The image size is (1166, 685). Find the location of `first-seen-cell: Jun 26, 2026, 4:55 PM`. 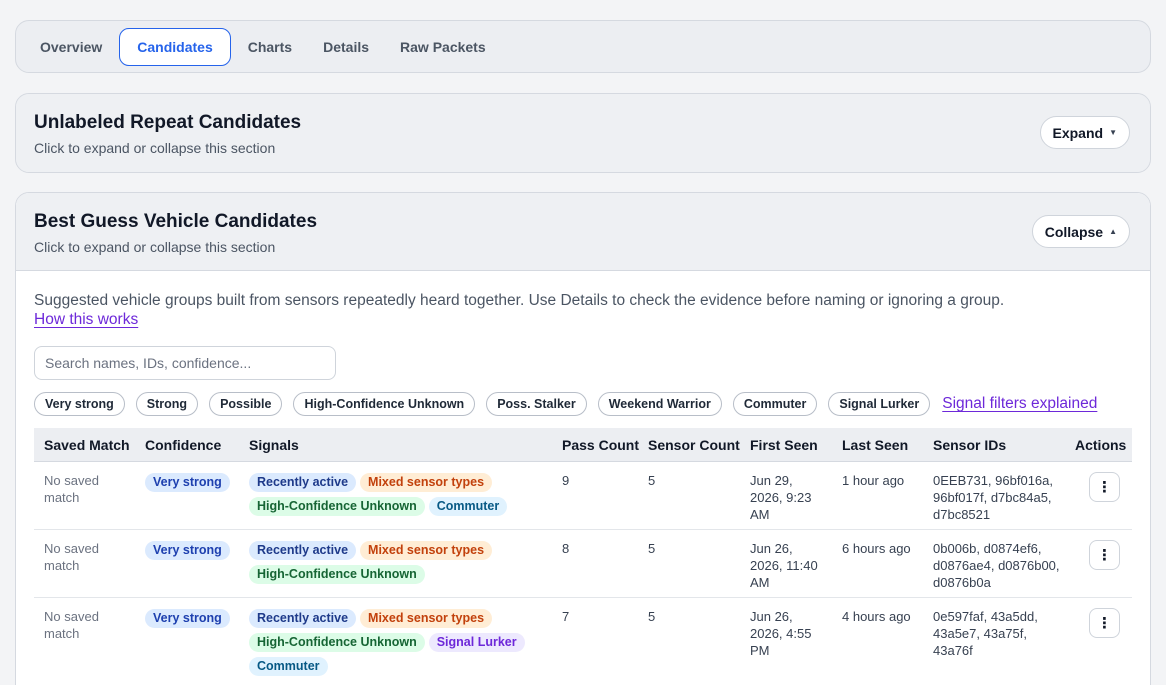

first-seen-cell: Jun 26, 2026, 4:55 PM is located at coordinates (781, 633).